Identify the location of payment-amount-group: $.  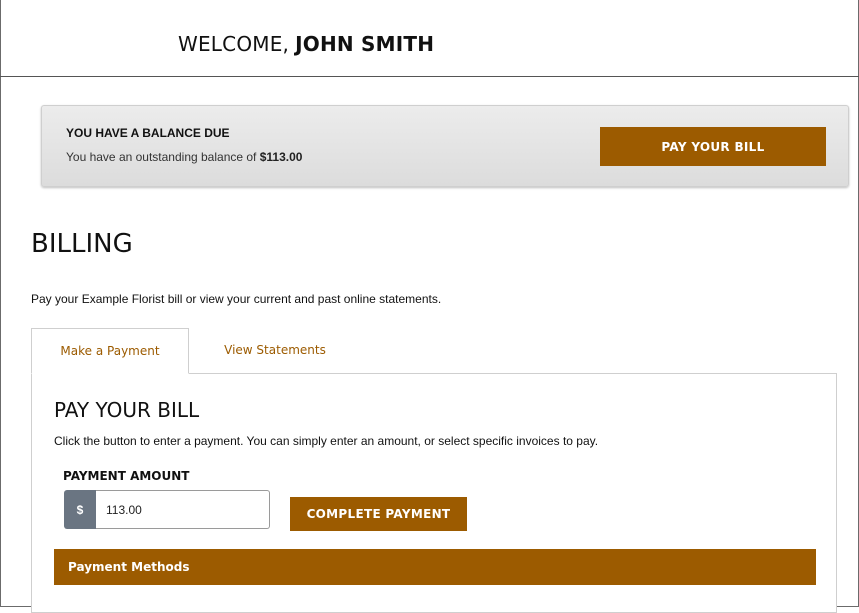
(167, 509).